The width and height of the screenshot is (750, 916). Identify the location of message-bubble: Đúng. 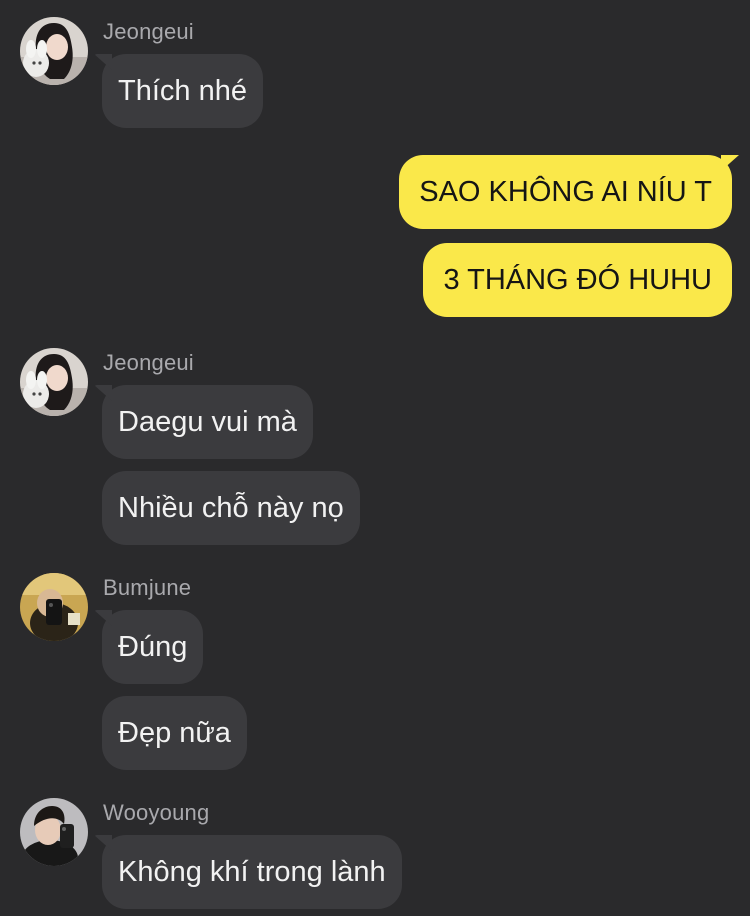
(153, 647).